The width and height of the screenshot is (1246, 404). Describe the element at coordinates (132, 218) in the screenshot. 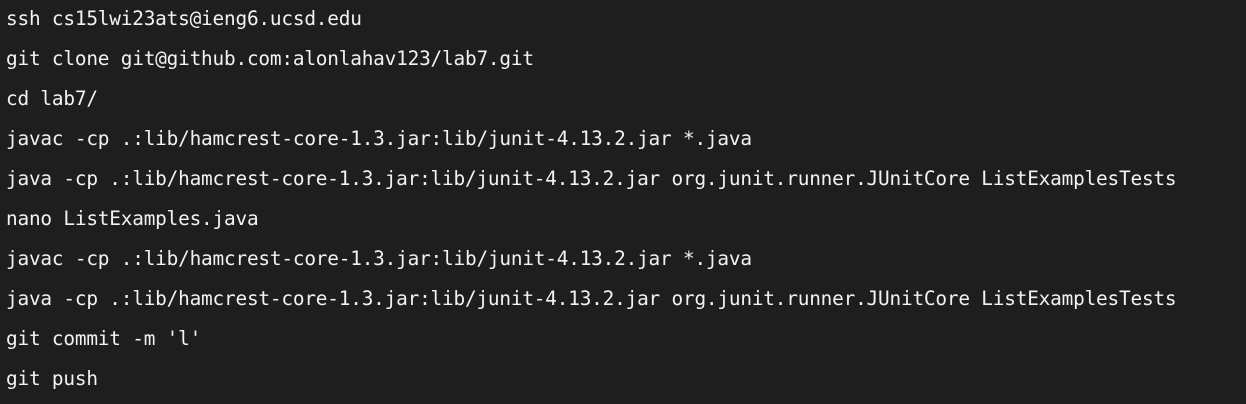

I see `command-line: nano ListExamples.java` at that location.